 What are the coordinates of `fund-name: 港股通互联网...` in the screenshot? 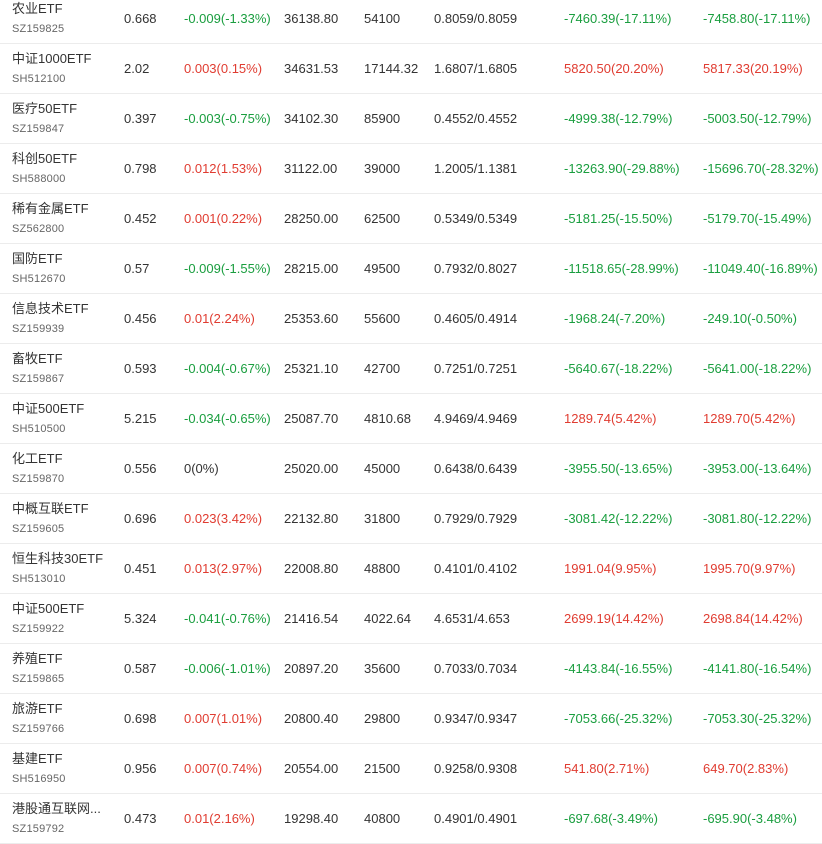 It's located at (56, 809).